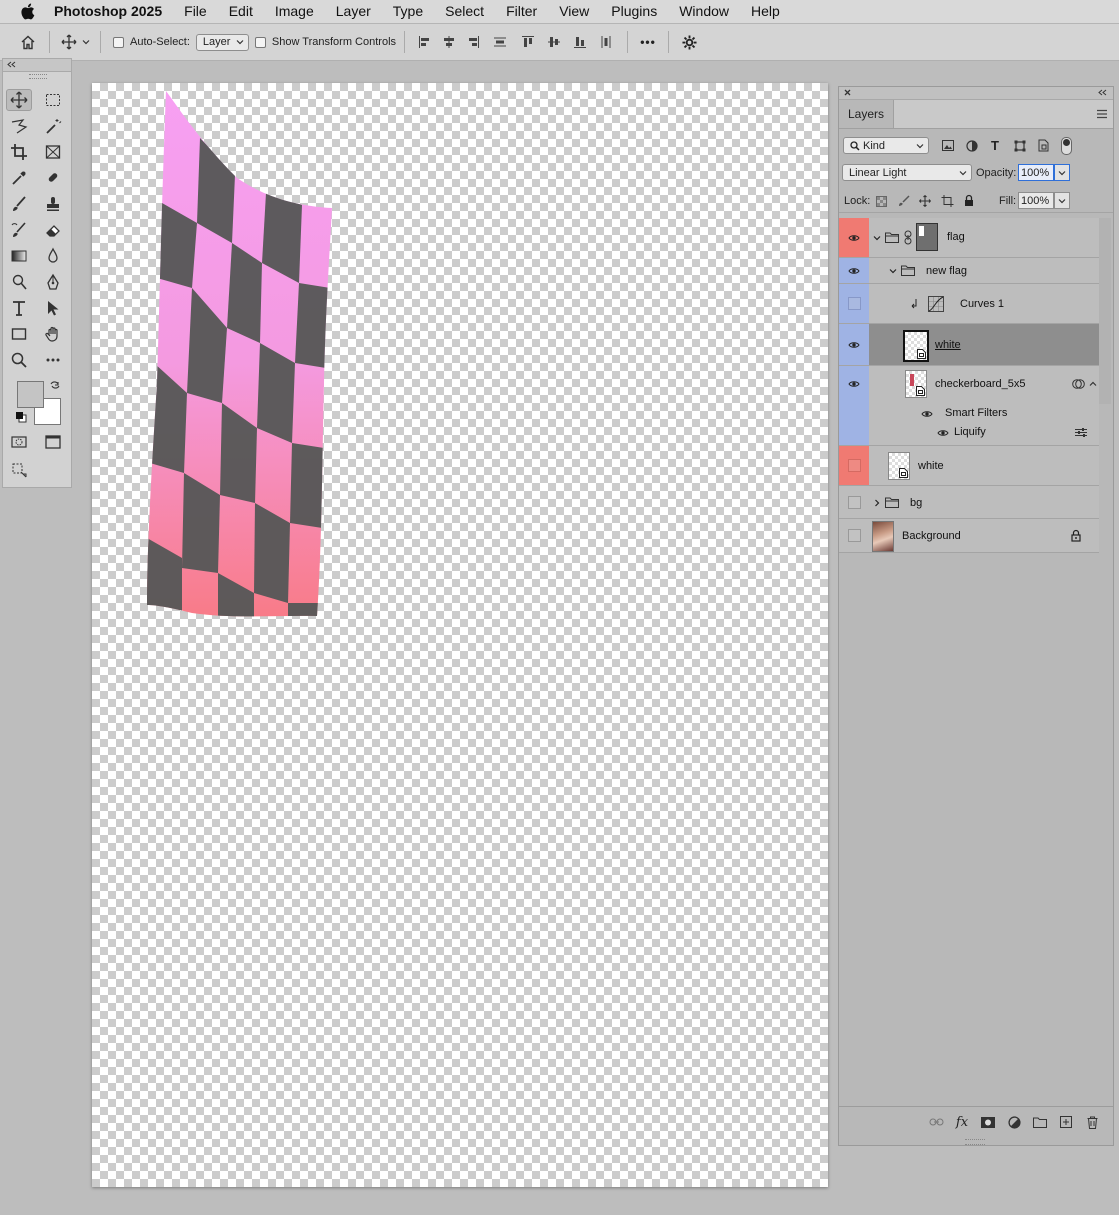  I want to click on home-icon, so click(28, 42).